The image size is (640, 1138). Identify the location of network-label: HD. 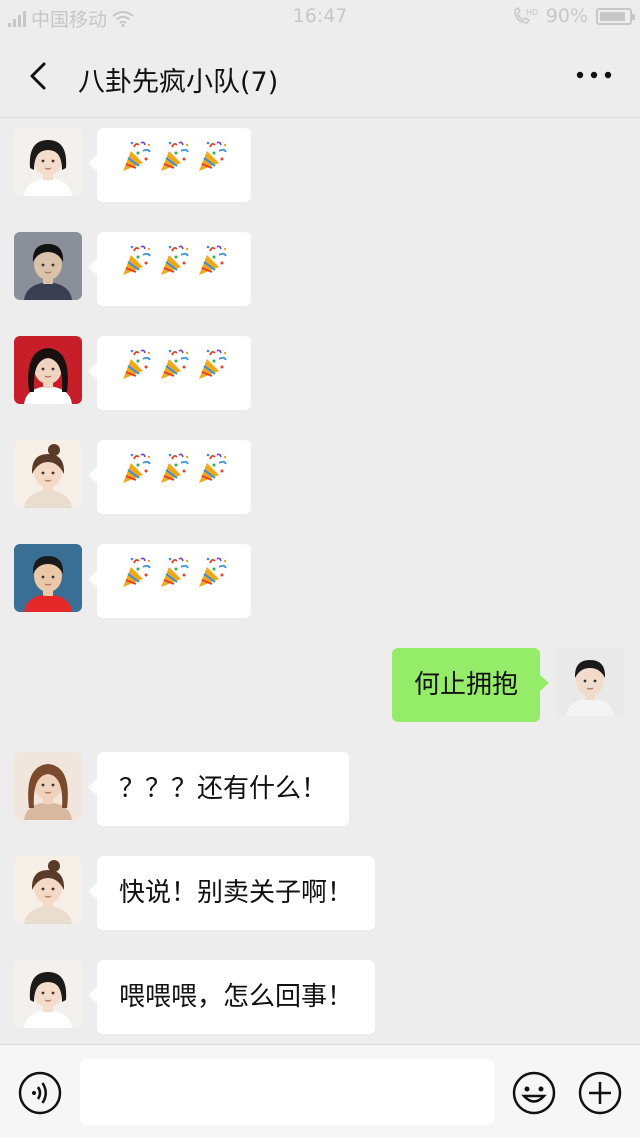
(532, 12).